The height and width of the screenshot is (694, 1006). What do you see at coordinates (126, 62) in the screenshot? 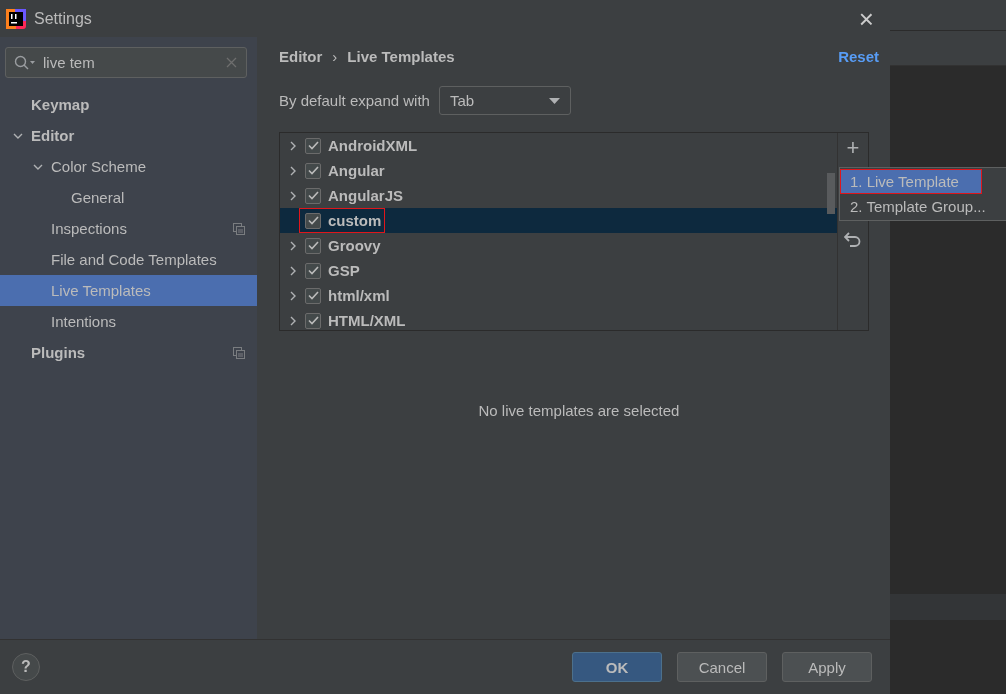
I see `search-field: live tem` at bounding box center [126, 62].